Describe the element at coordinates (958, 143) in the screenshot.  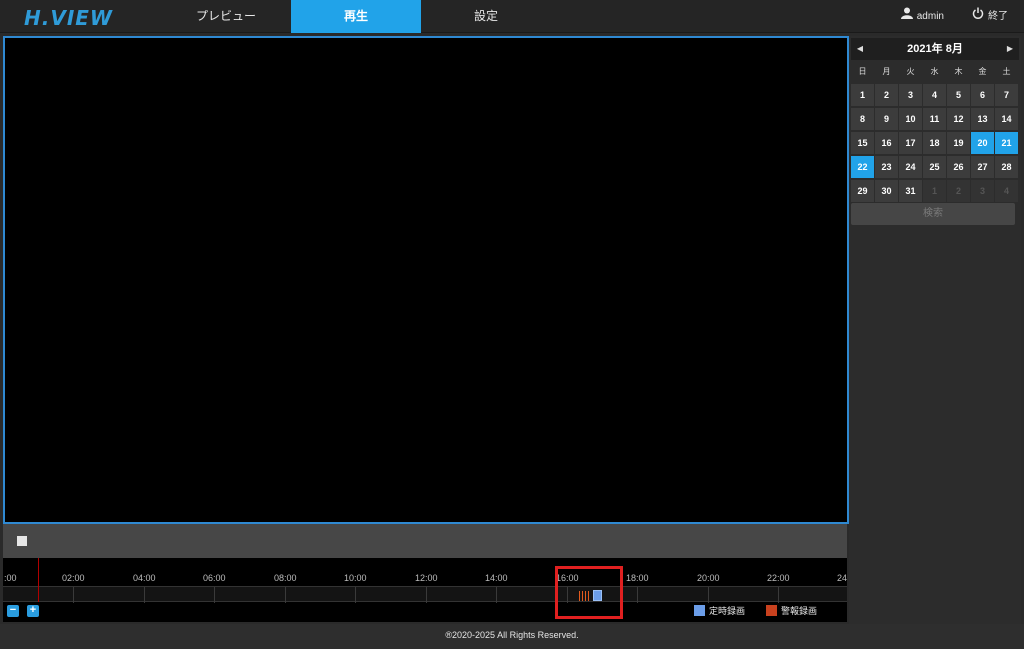
I see `calendar-day: 19` at that location.